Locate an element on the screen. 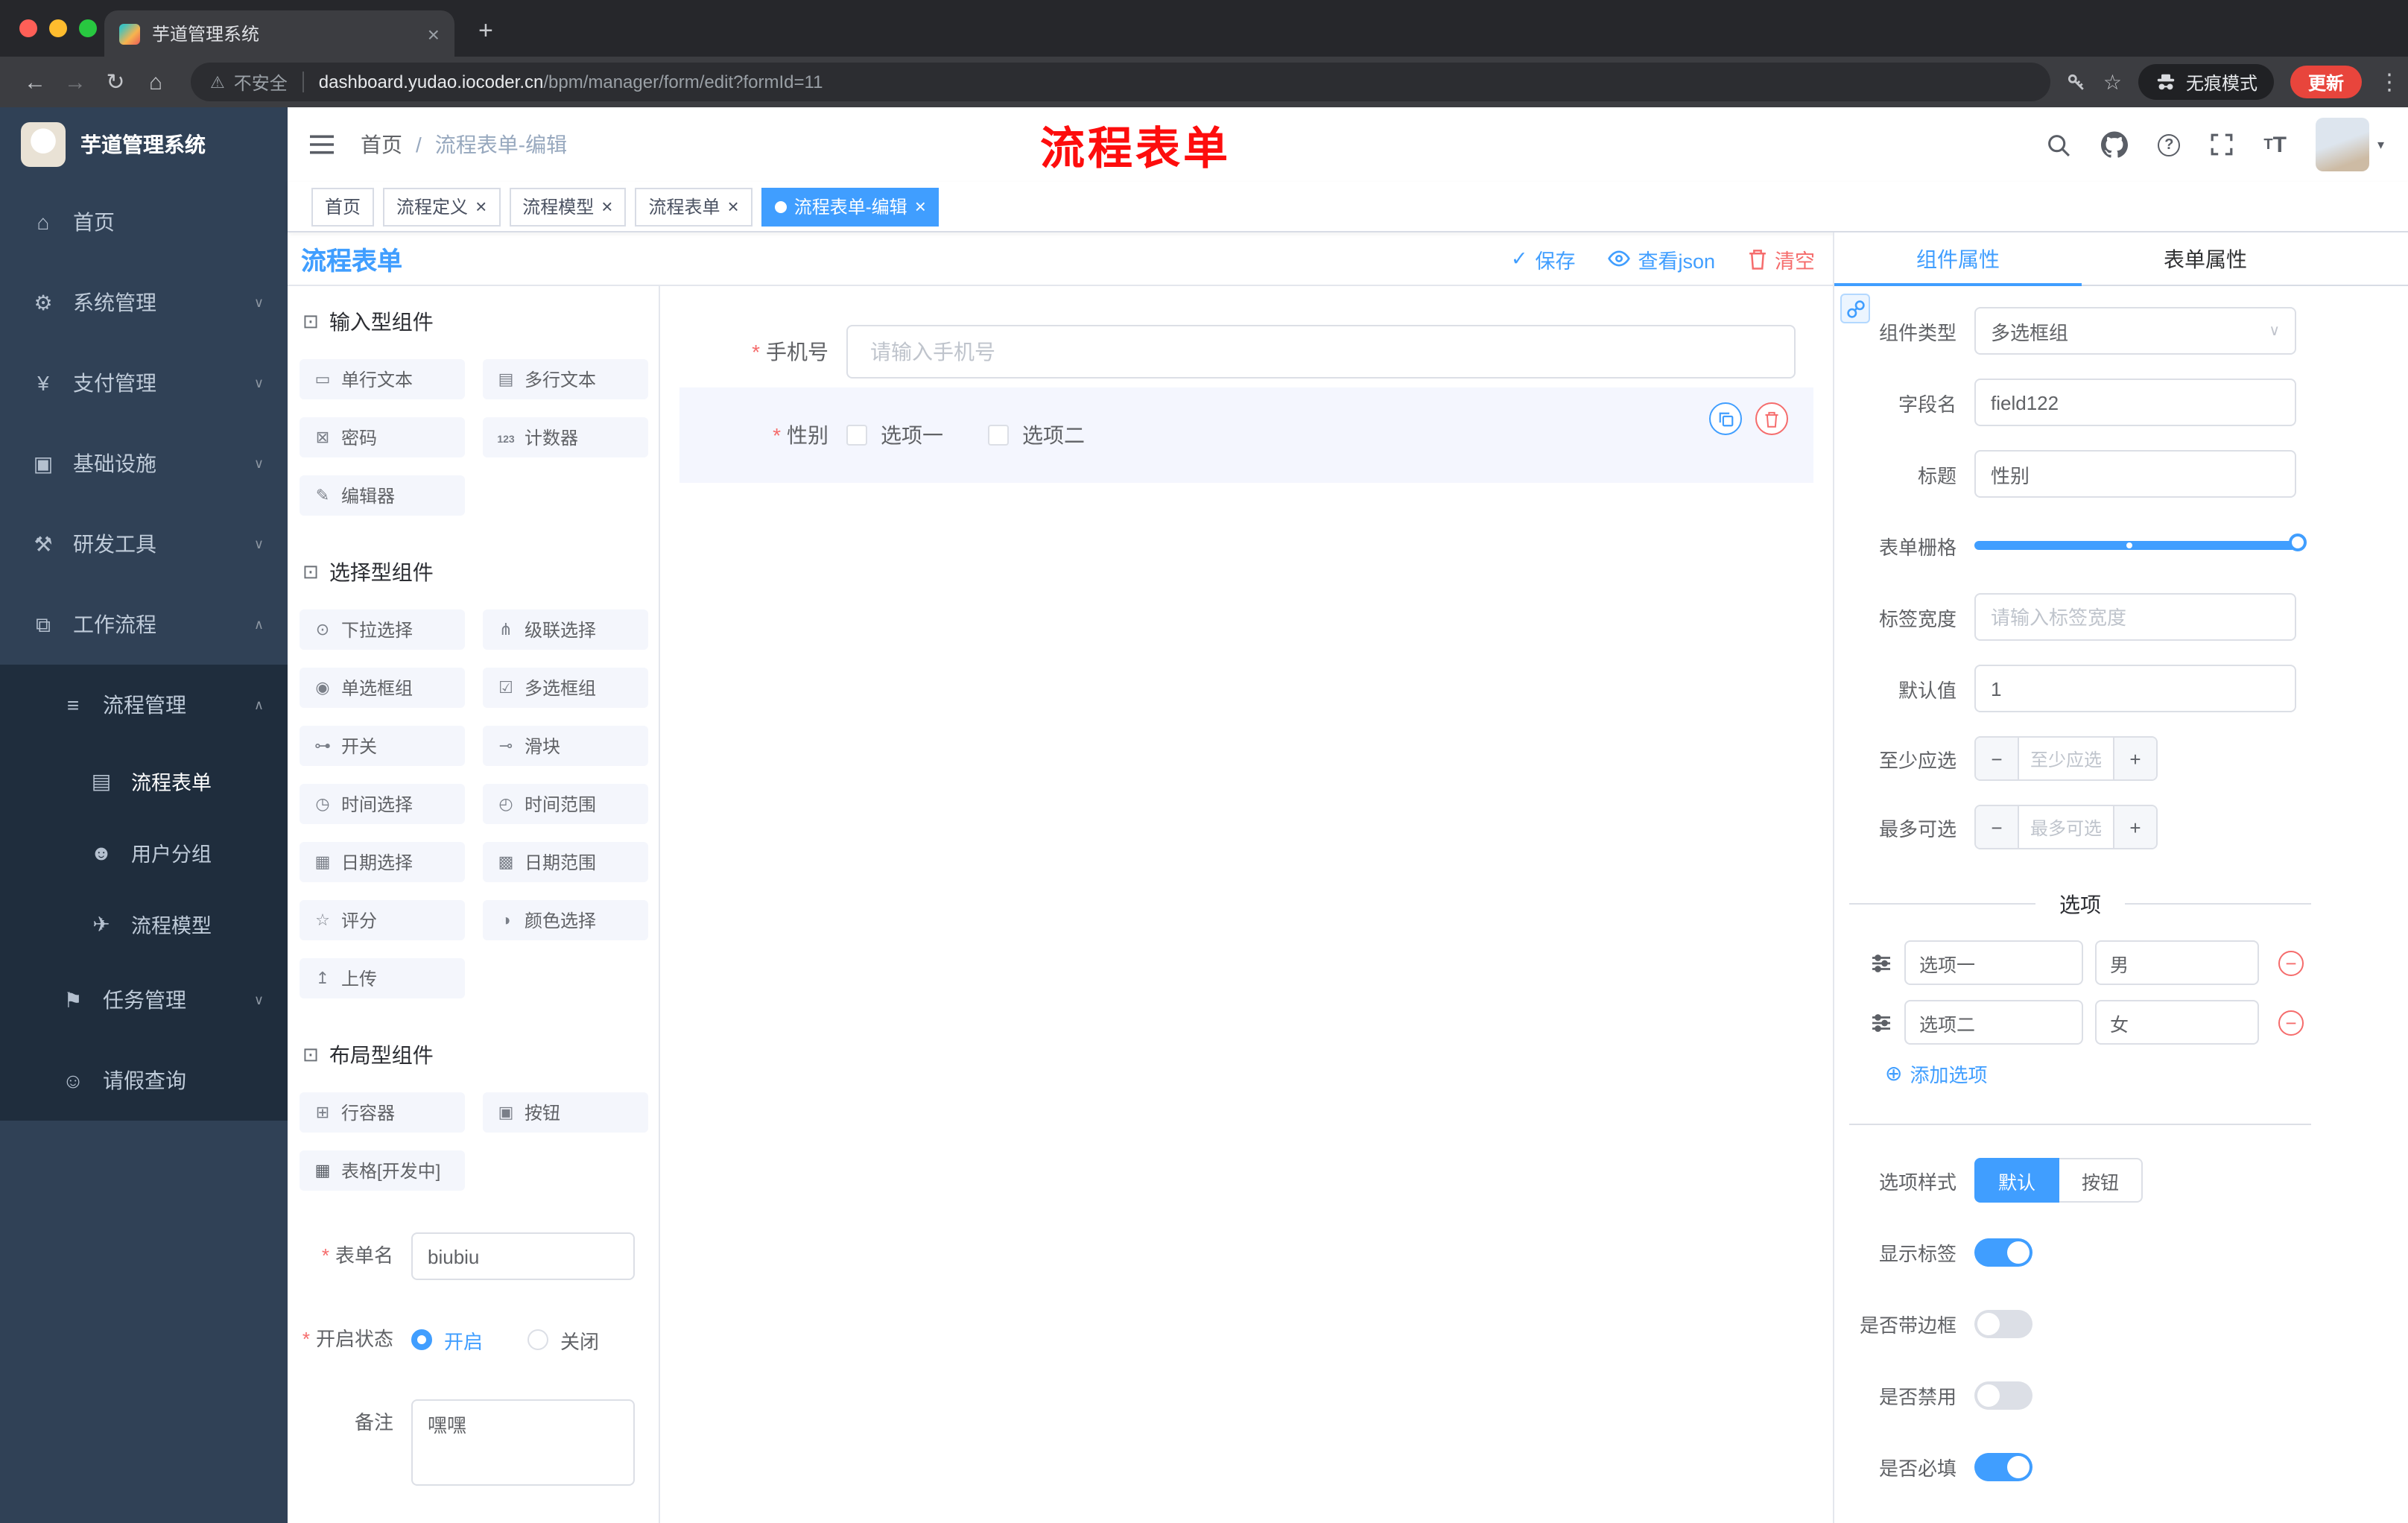 The width and height of the screenshot is (2408, 1523). new-tab-button: + is located at coordinates (485, 31).